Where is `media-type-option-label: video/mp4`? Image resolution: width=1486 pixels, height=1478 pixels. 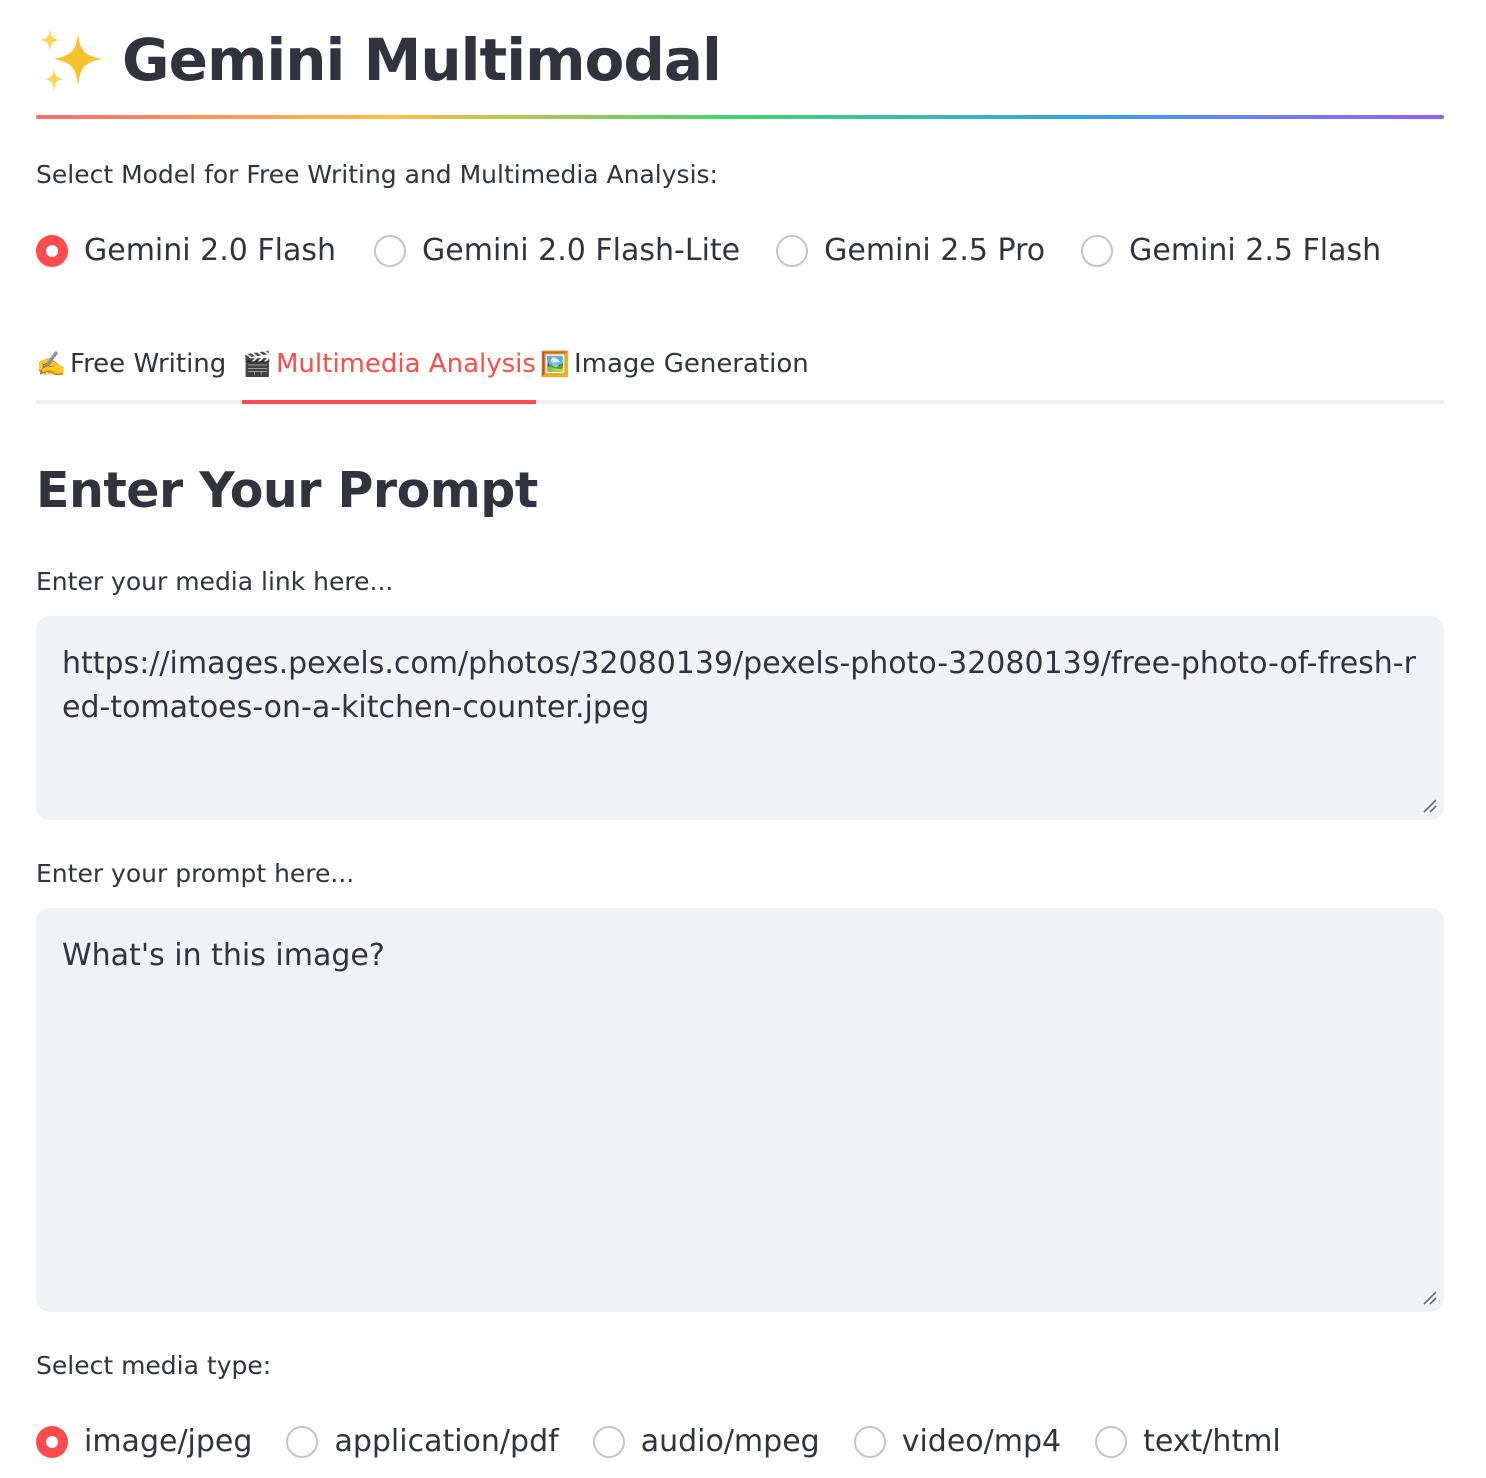 media-type-option-label: video/mp4 is located at coordinates (981, 1441).